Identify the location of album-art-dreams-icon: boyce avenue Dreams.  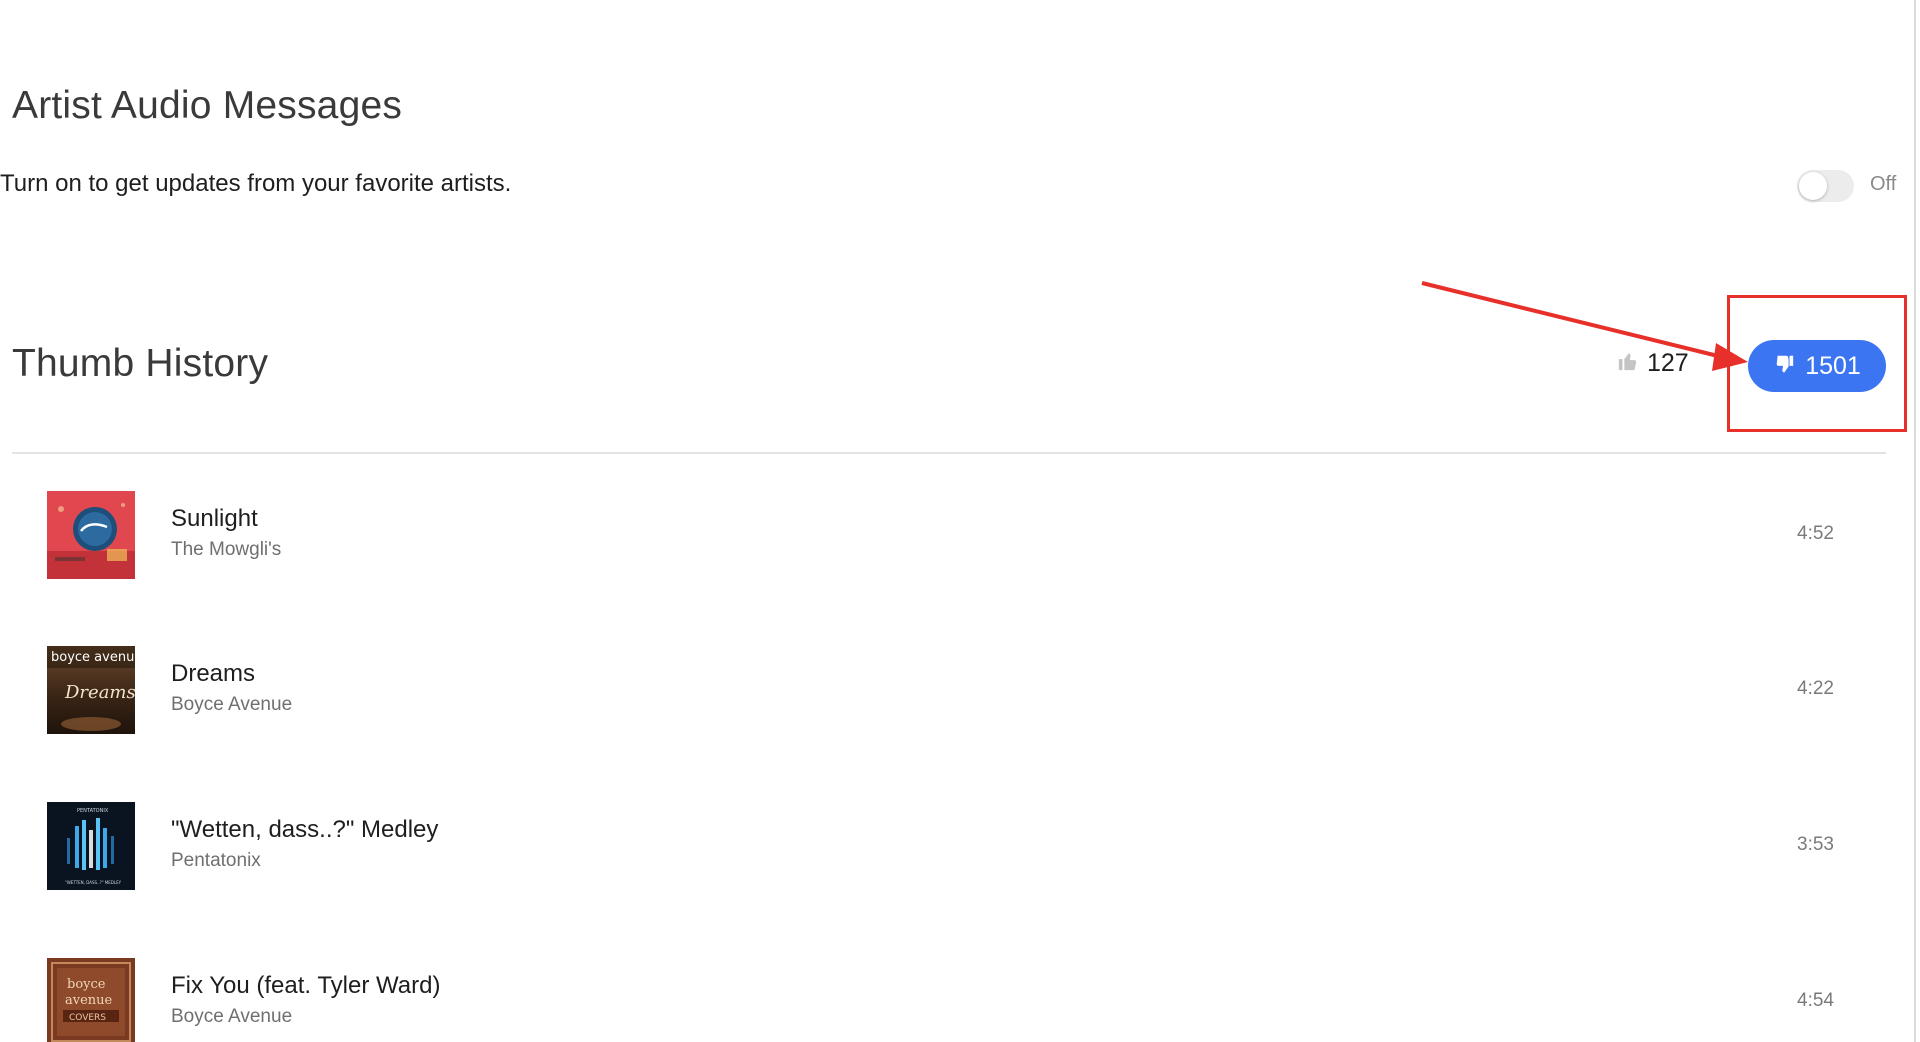
(91, 690).